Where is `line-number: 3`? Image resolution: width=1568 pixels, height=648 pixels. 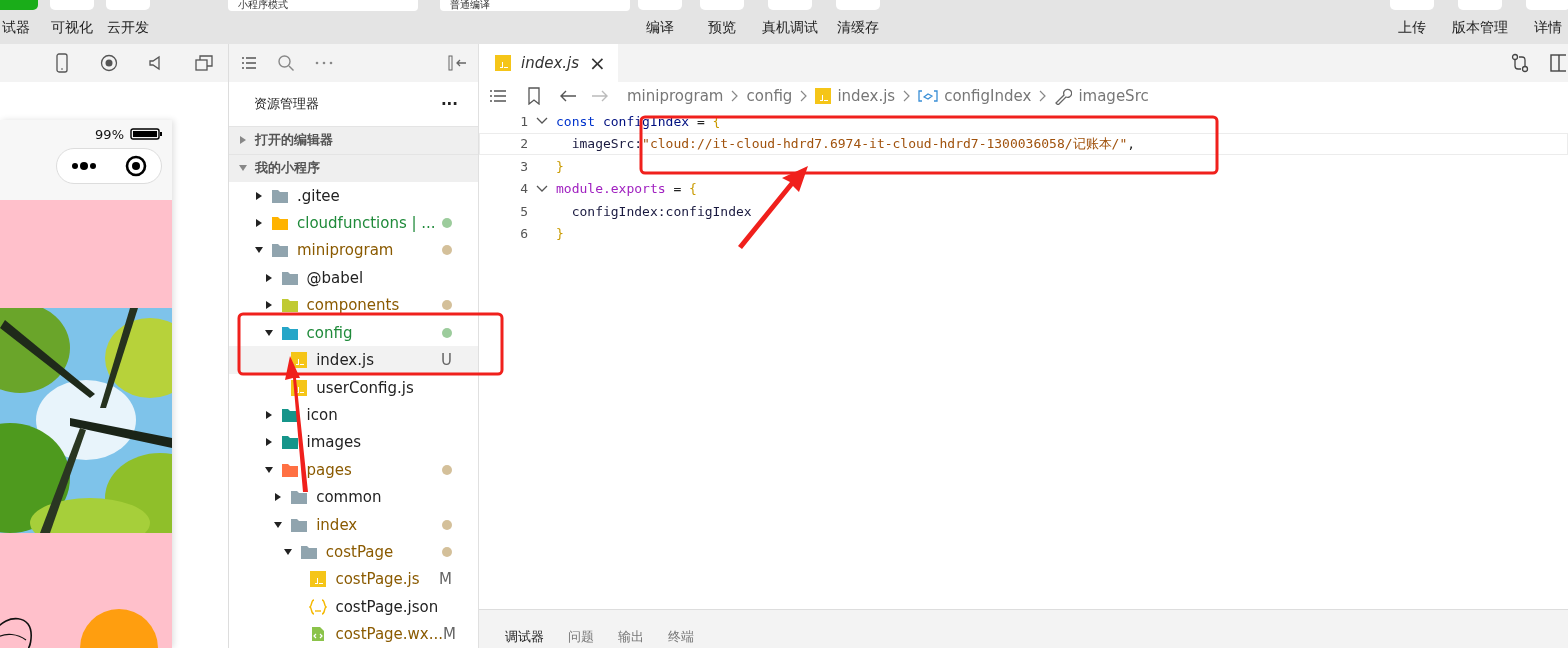
line-number: 3 is located at coordinates (523, 166).